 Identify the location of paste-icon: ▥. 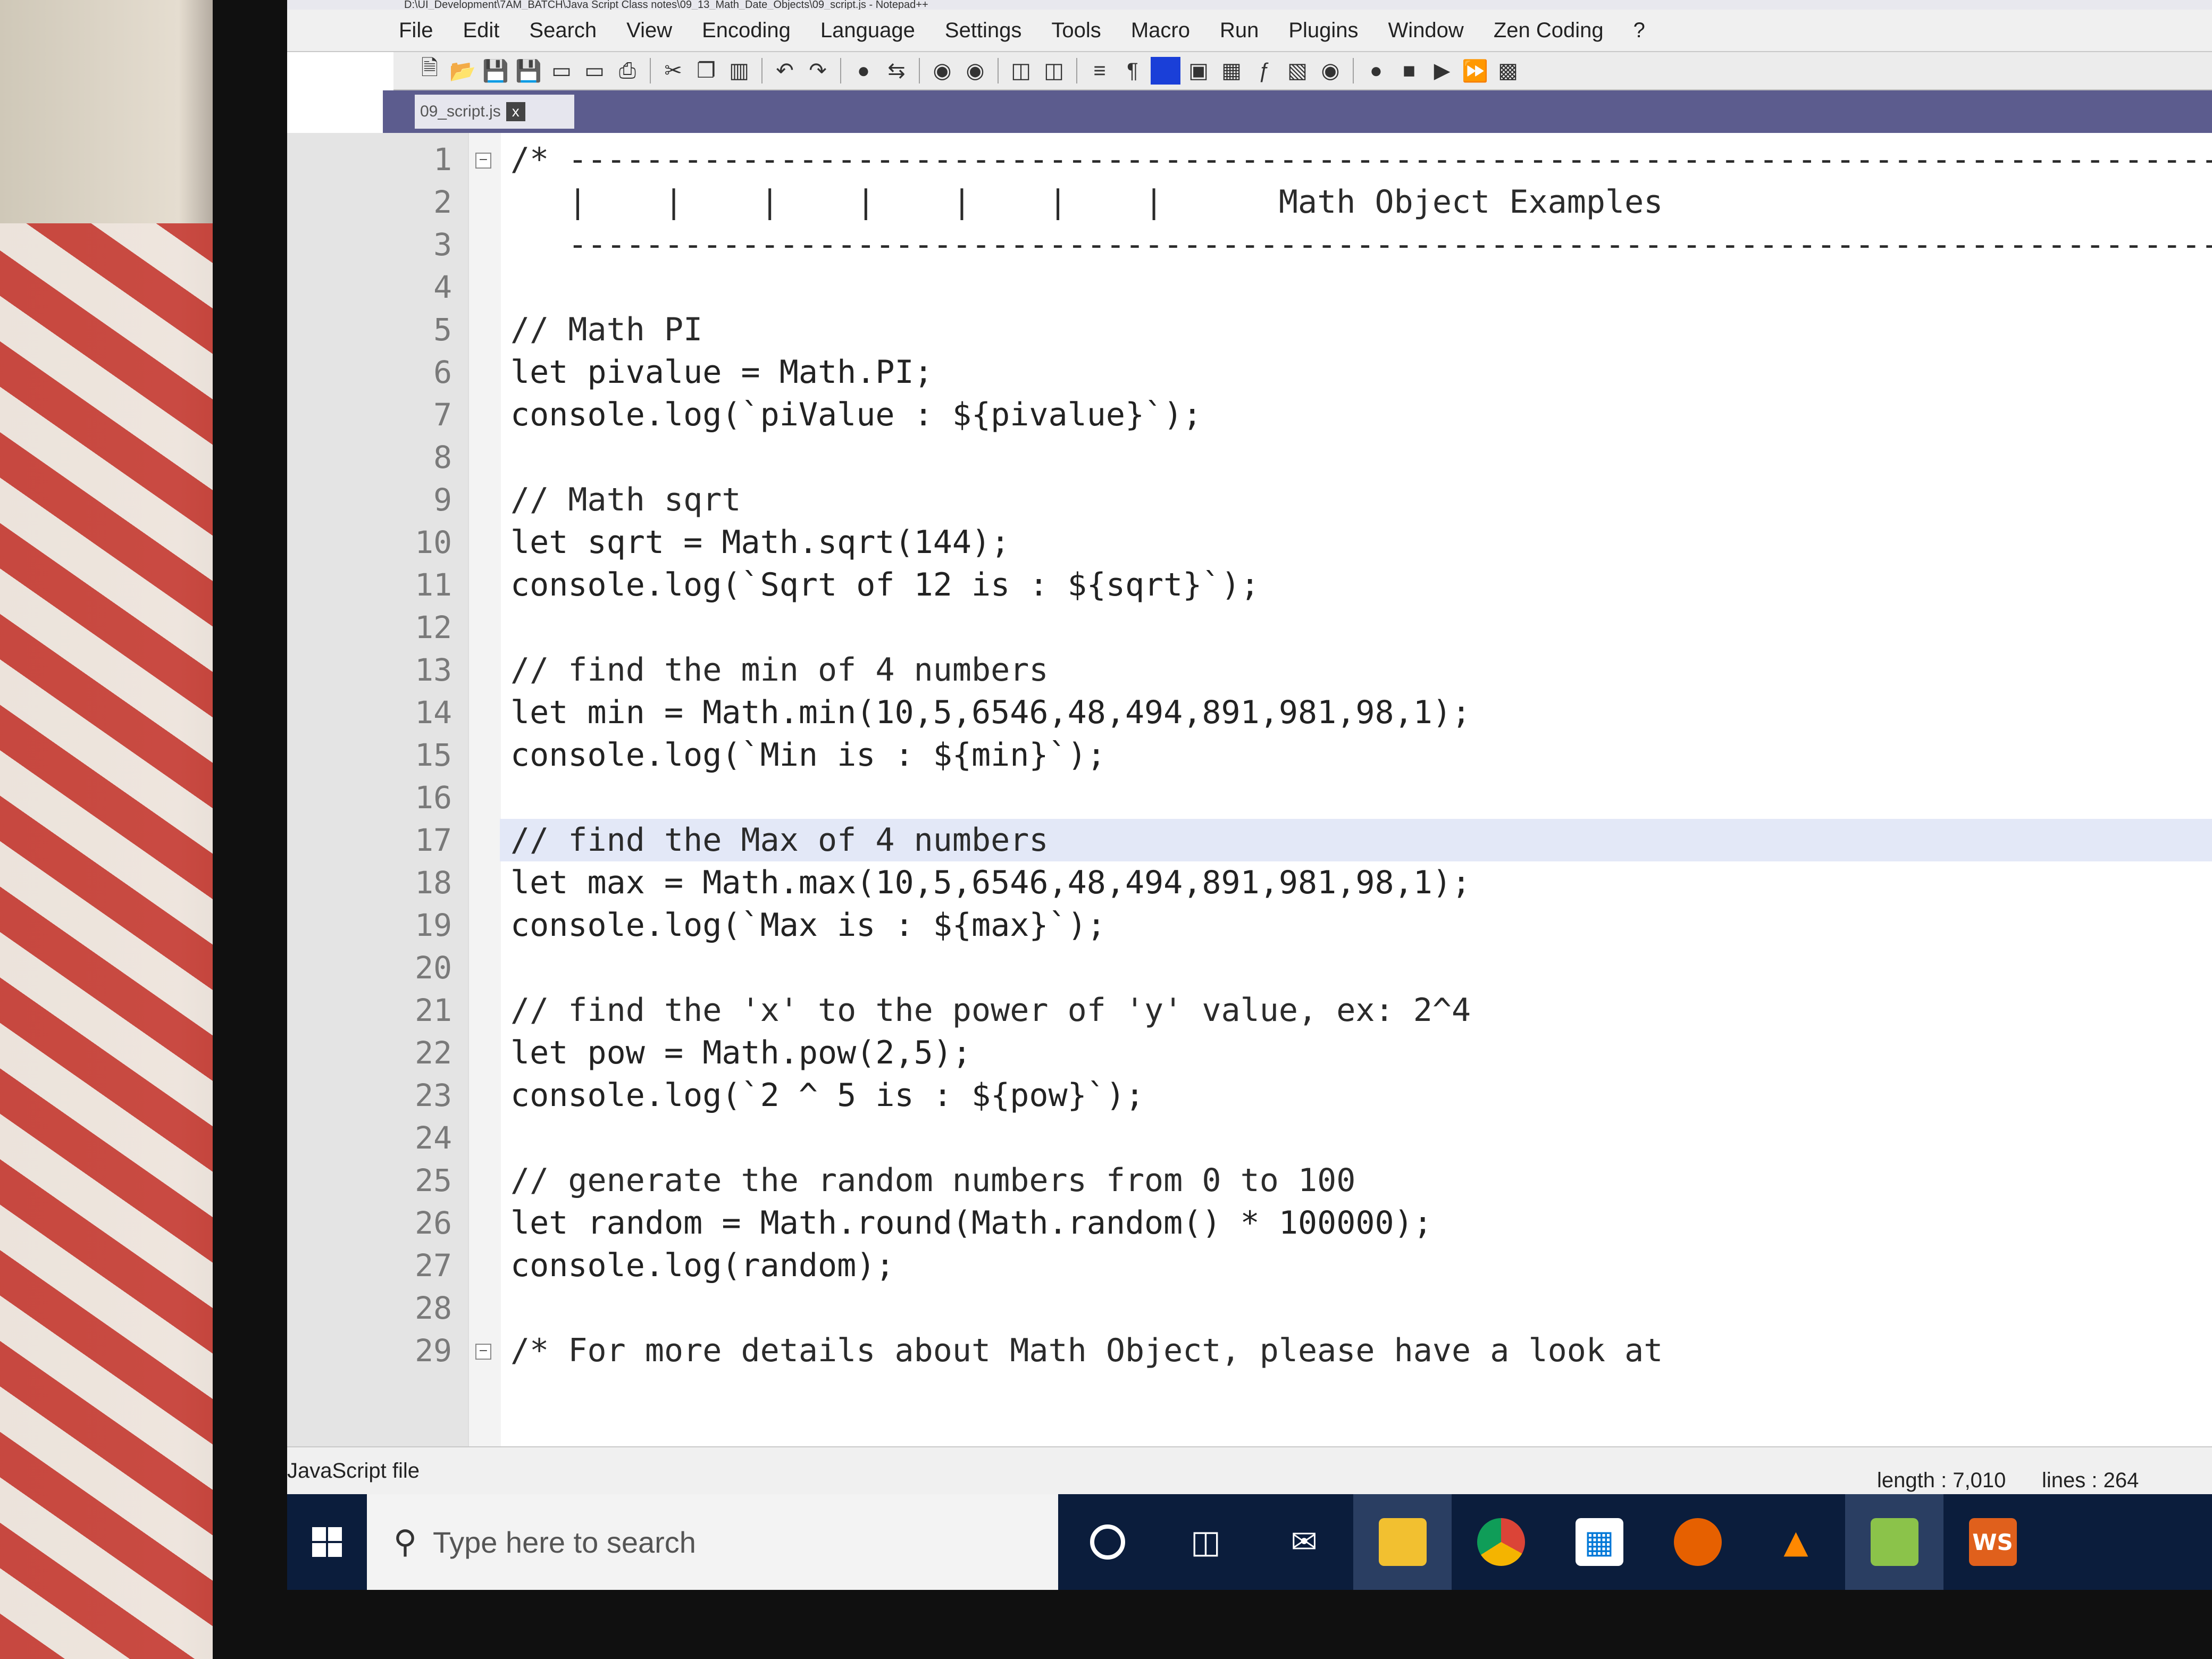
(739, 71).